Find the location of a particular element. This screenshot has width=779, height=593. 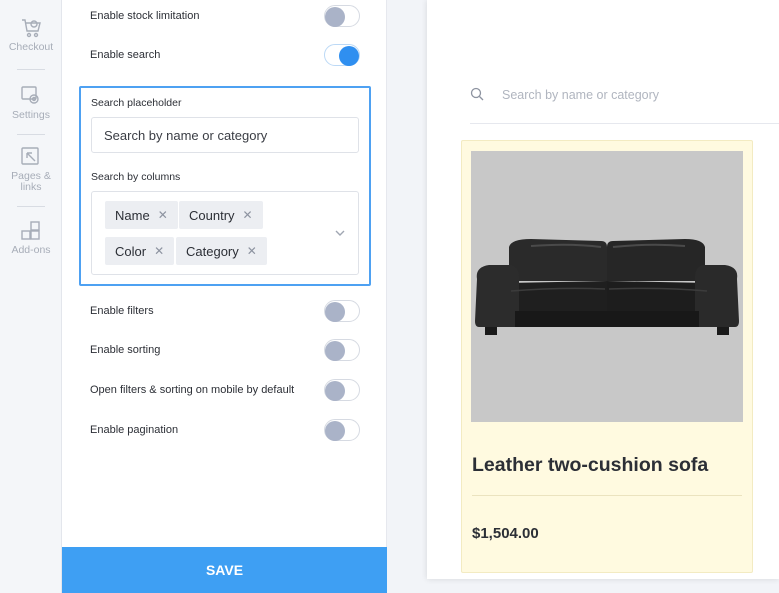

pages-links-icon is located at coordinates (30, 156).